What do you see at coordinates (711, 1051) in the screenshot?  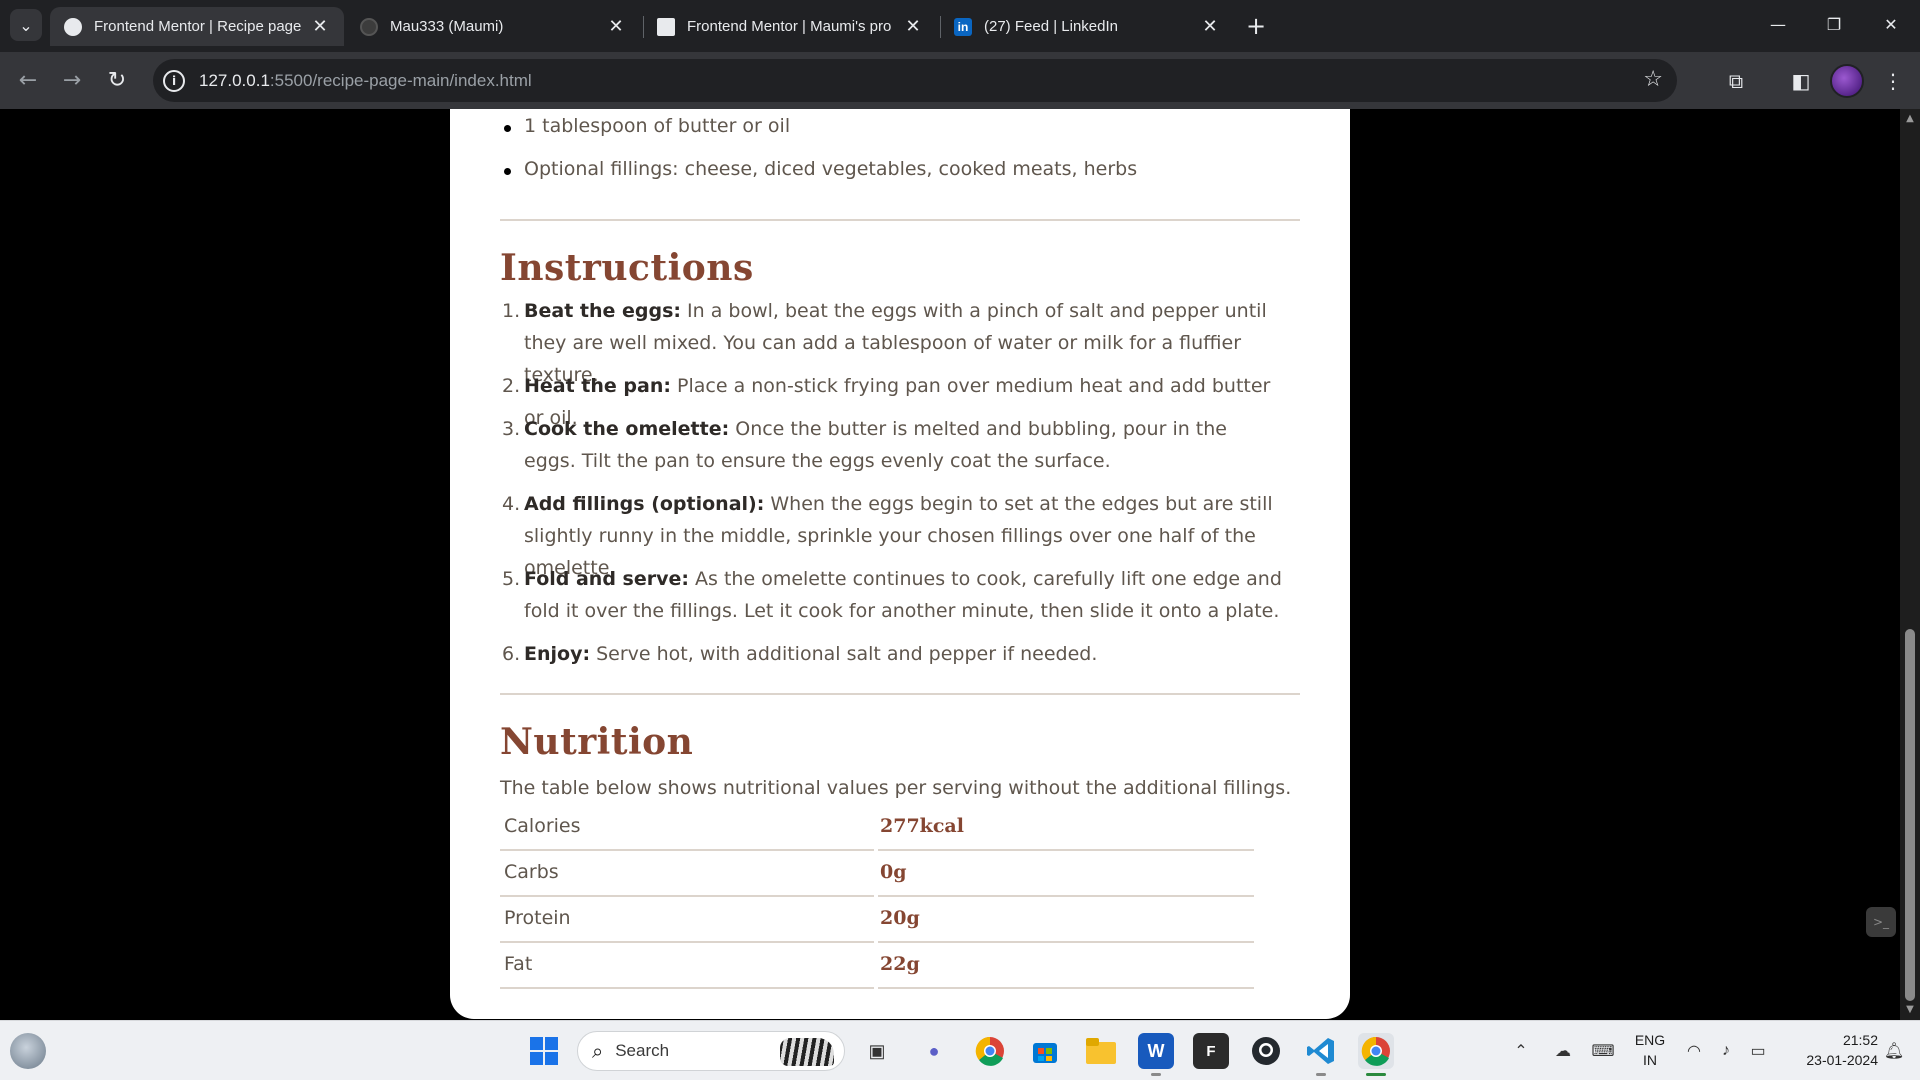 I see `taskbar-search: ⌕ Search` at bounding box center [711, 1051].